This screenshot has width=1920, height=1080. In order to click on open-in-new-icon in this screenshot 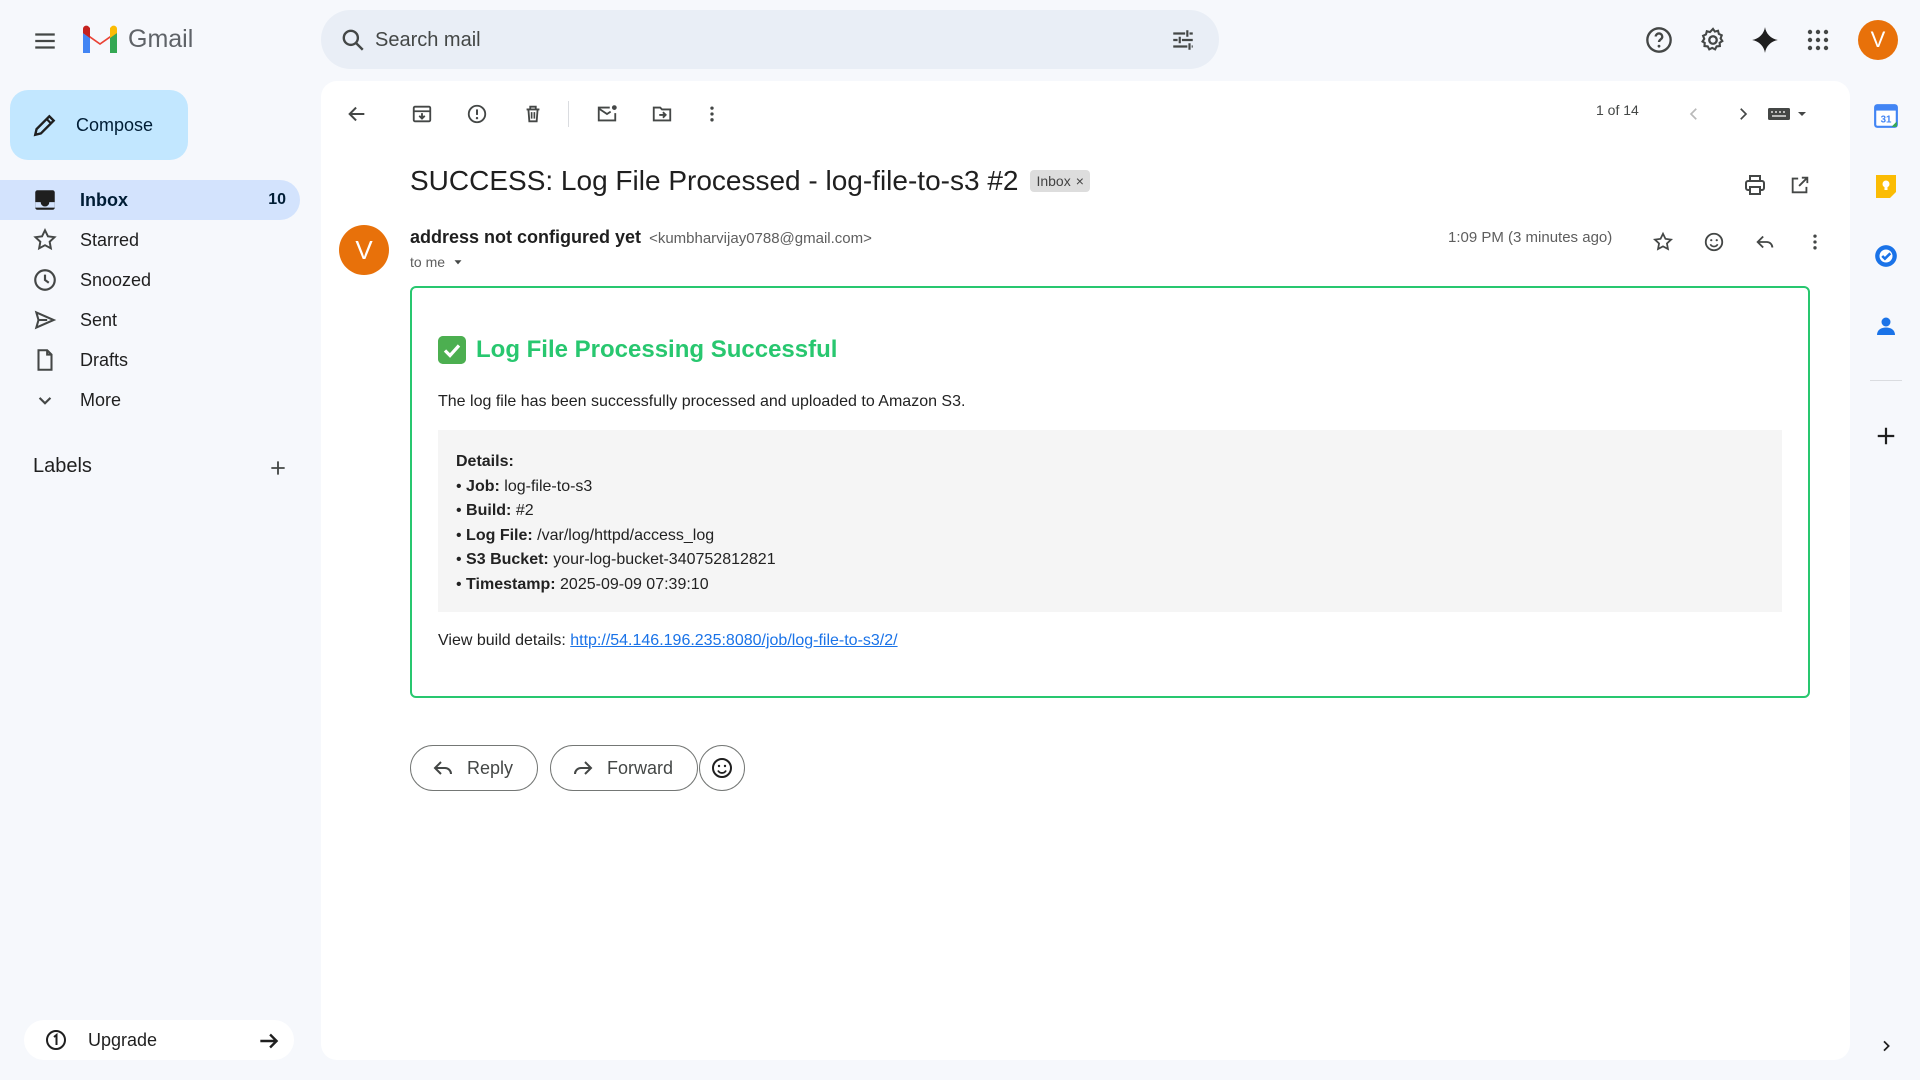, I will do `click(1800, 185)`.